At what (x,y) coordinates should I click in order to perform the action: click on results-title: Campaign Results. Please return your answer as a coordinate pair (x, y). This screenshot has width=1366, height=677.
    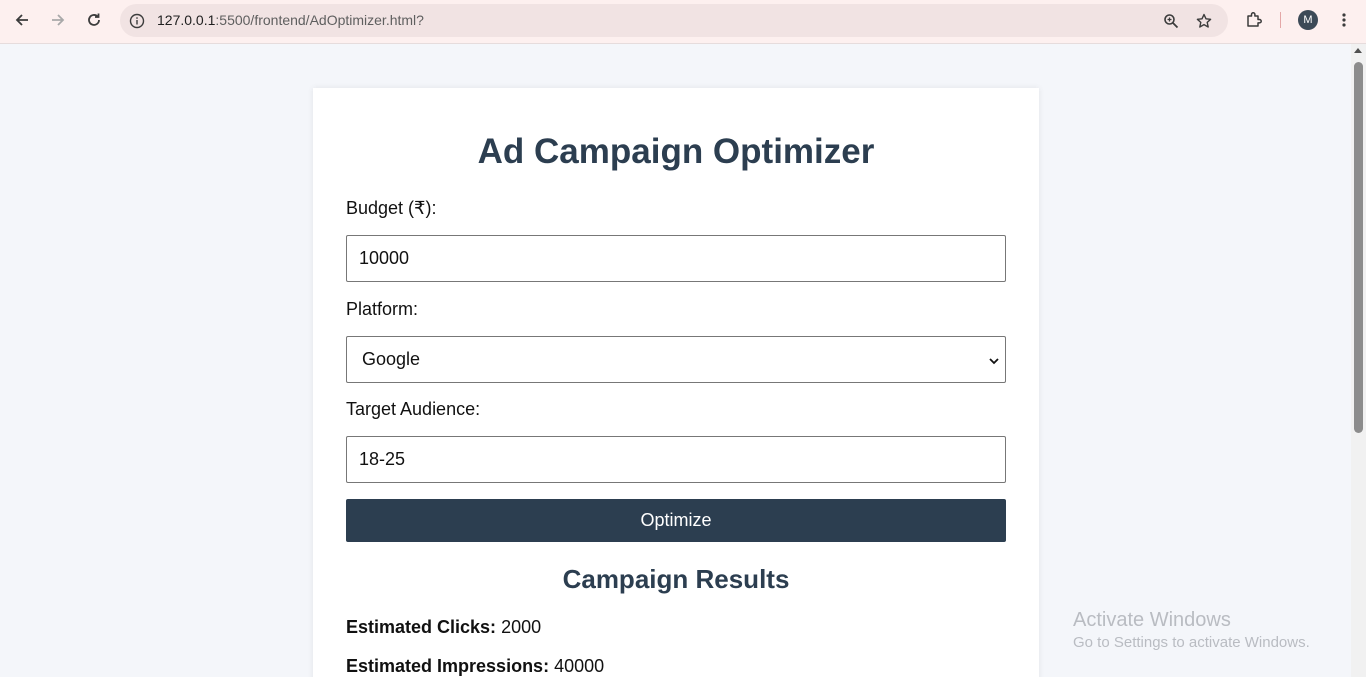
    Looking at the image, I should click on (676, 579).